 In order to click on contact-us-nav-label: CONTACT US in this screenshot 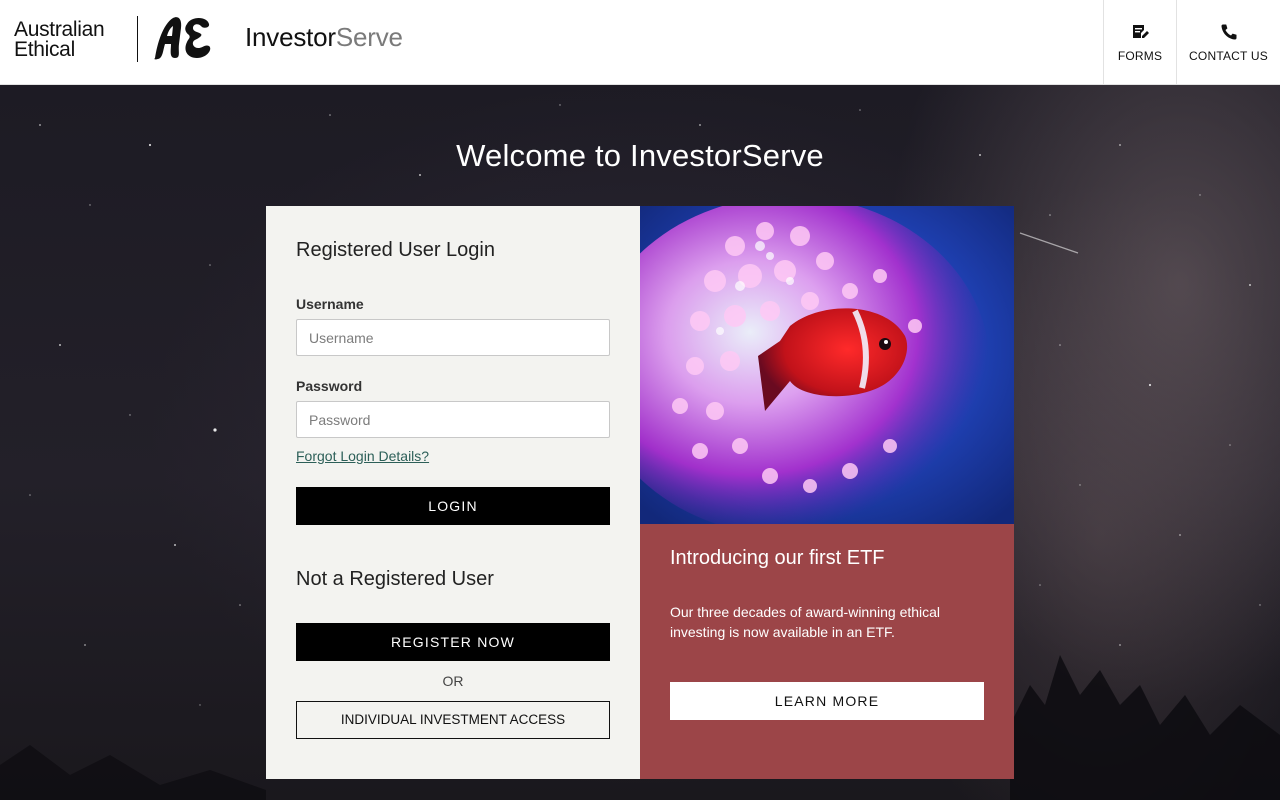, I will do `click(1228, 55)`.